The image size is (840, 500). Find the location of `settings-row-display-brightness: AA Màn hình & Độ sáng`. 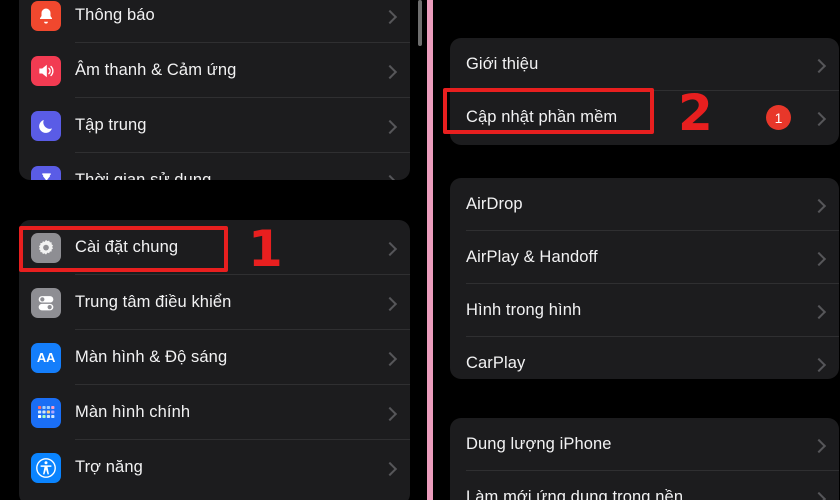

settings-row-display-brightness: AA Màn hình & Độ sáng is located at coordinates (214, 357).